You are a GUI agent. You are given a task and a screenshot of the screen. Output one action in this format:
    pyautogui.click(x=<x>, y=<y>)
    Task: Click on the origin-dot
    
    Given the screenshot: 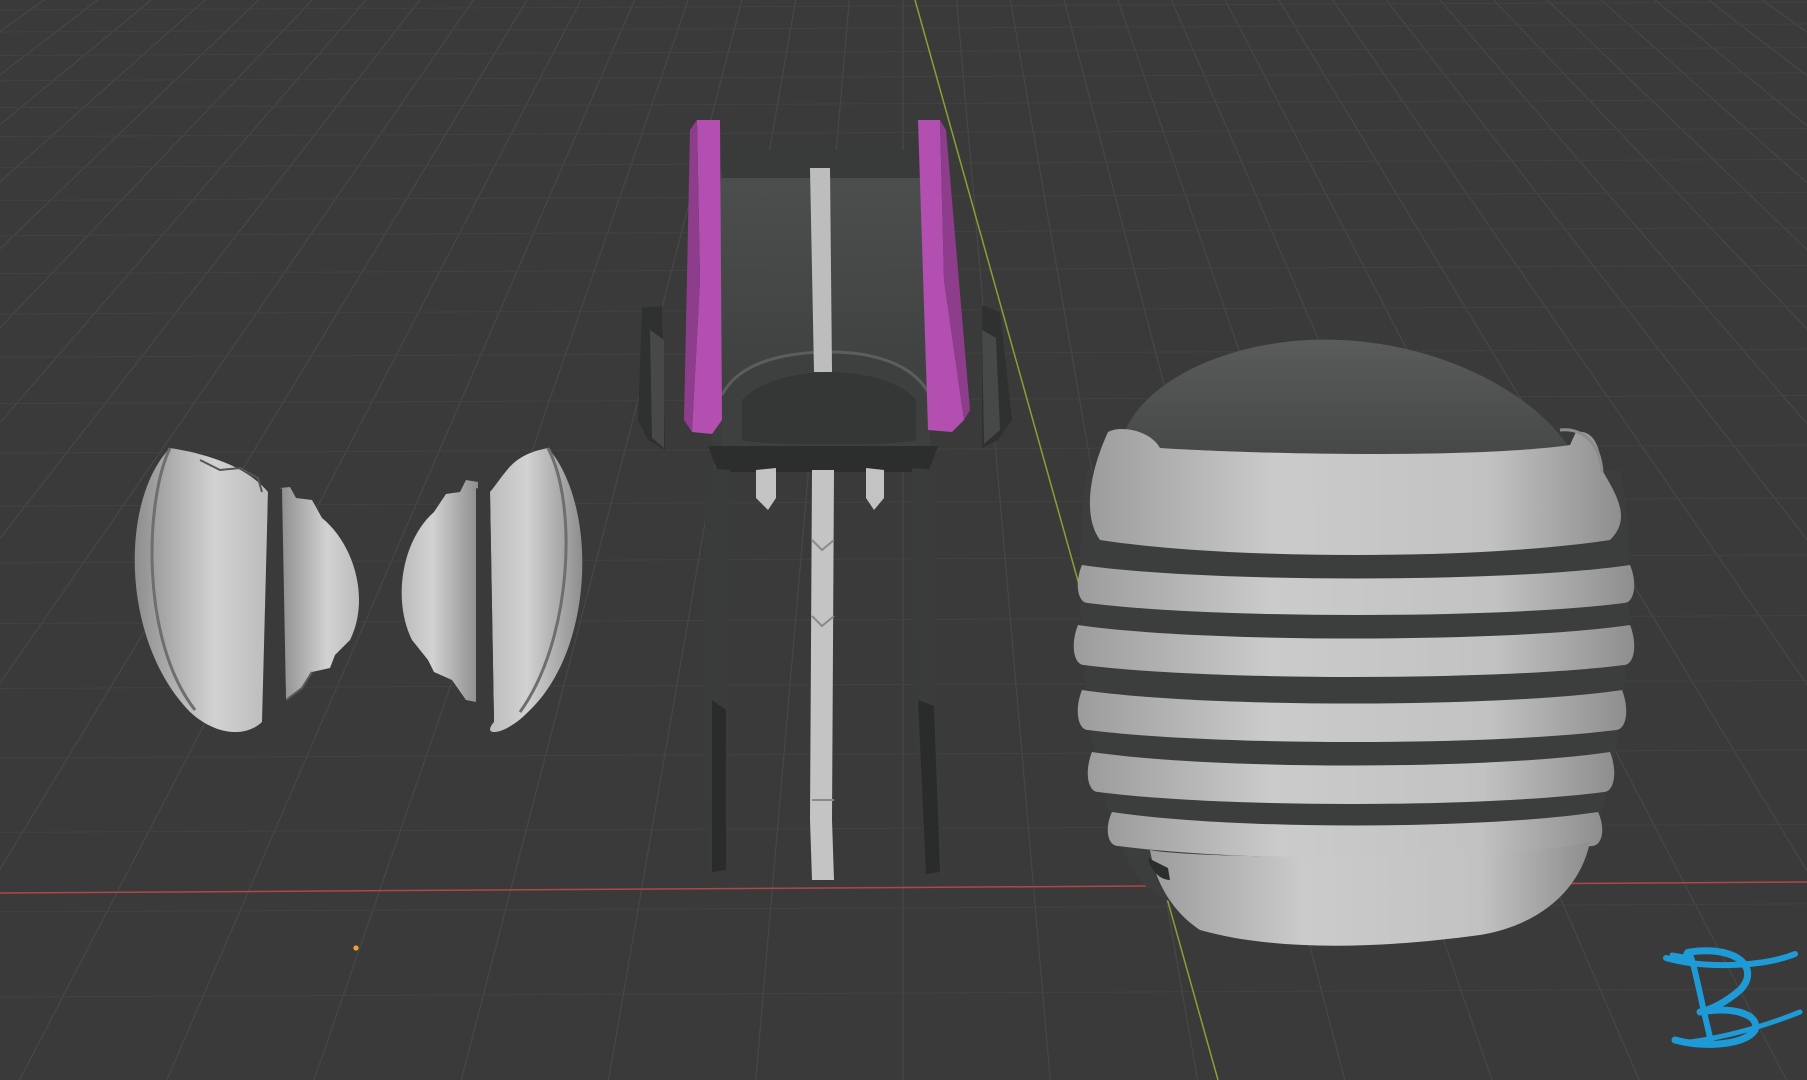 What is the action you would take?
    pyautogui.click(x=356, y=948)
    